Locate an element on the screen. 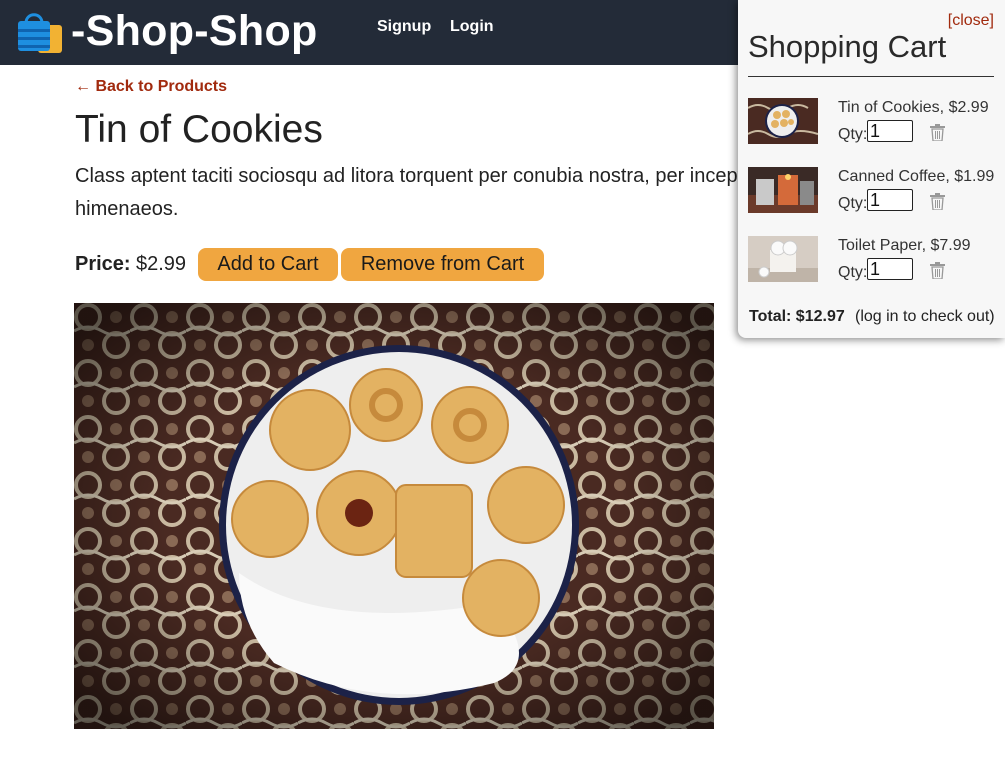  price-label: Price: is located at coordinates (103, 264).